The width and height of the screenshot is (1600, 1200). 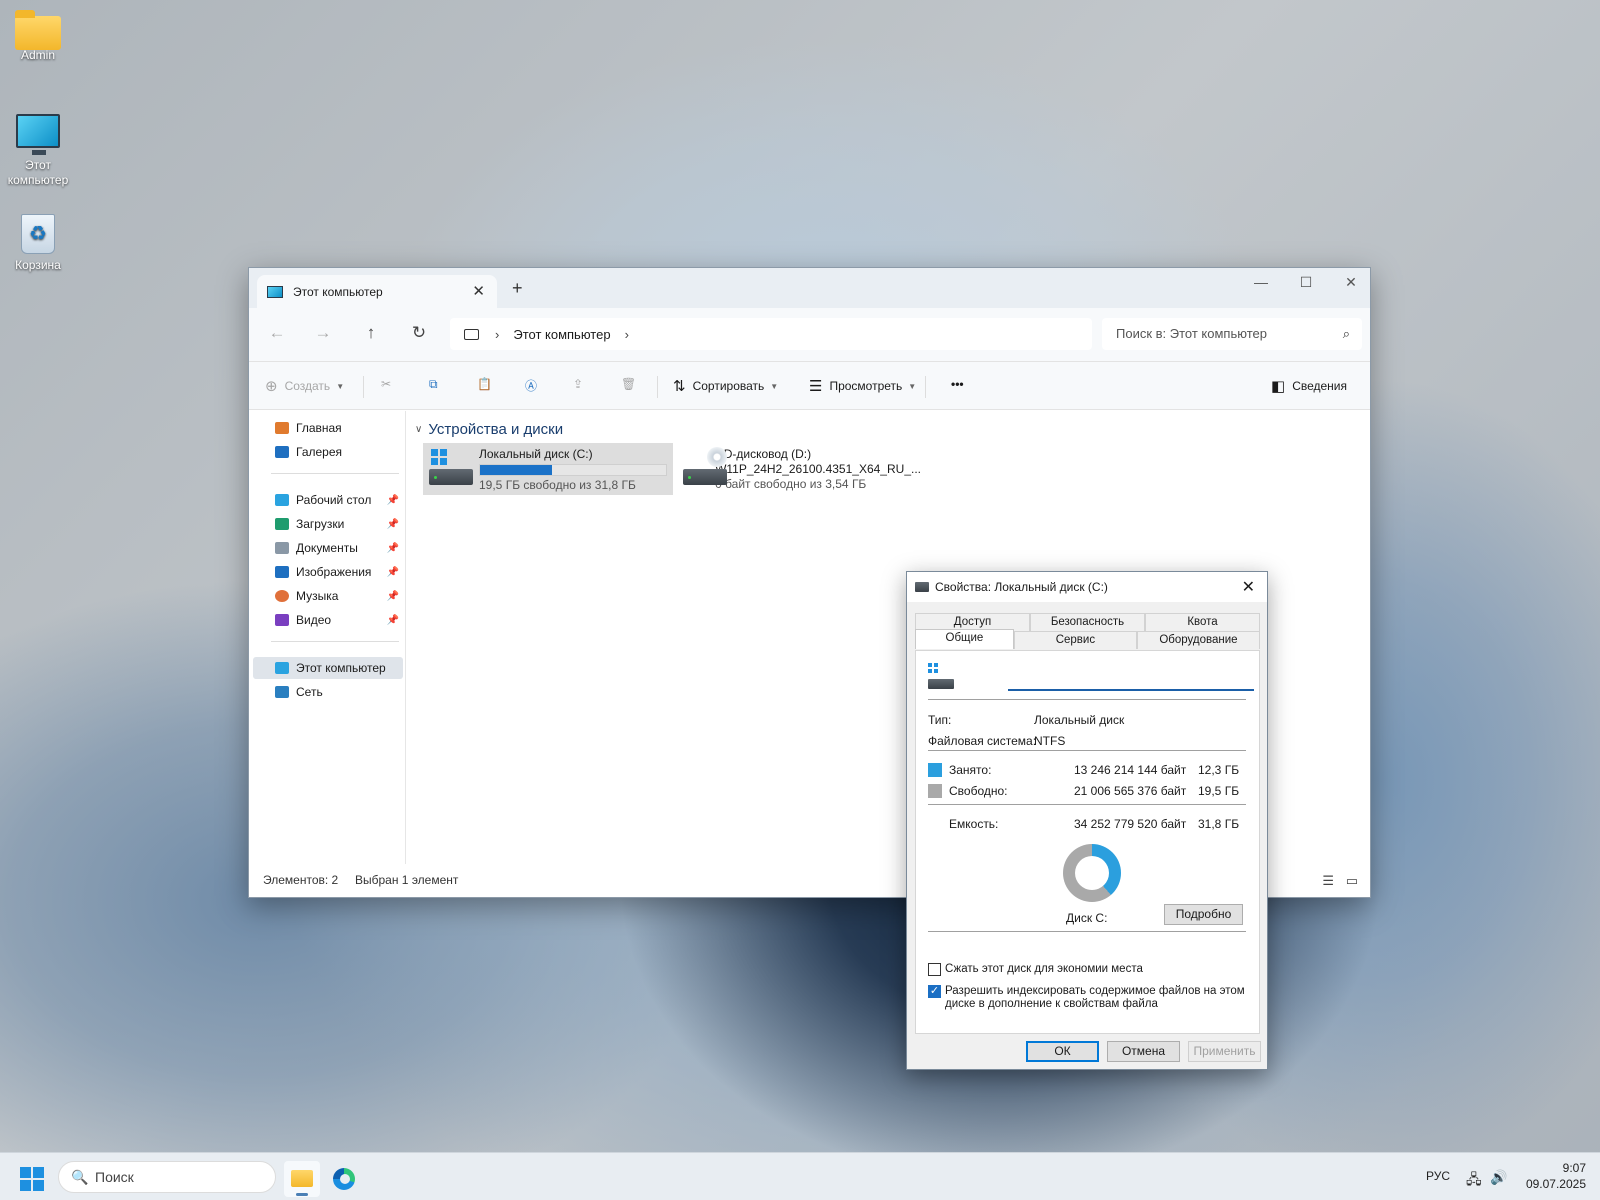 I want to click on view-button: ☰ Просмотреть ▼, so click(x=862, y=386).